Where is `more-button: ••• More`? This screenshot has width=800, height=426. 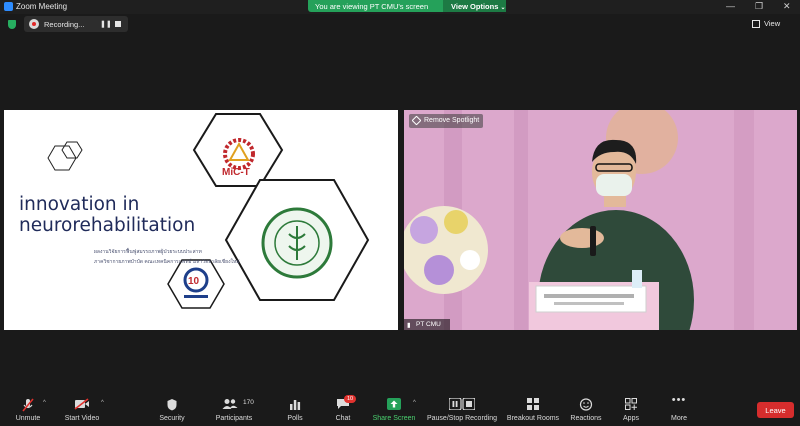 more-button: ••• More is located at coordinates (679, 409).